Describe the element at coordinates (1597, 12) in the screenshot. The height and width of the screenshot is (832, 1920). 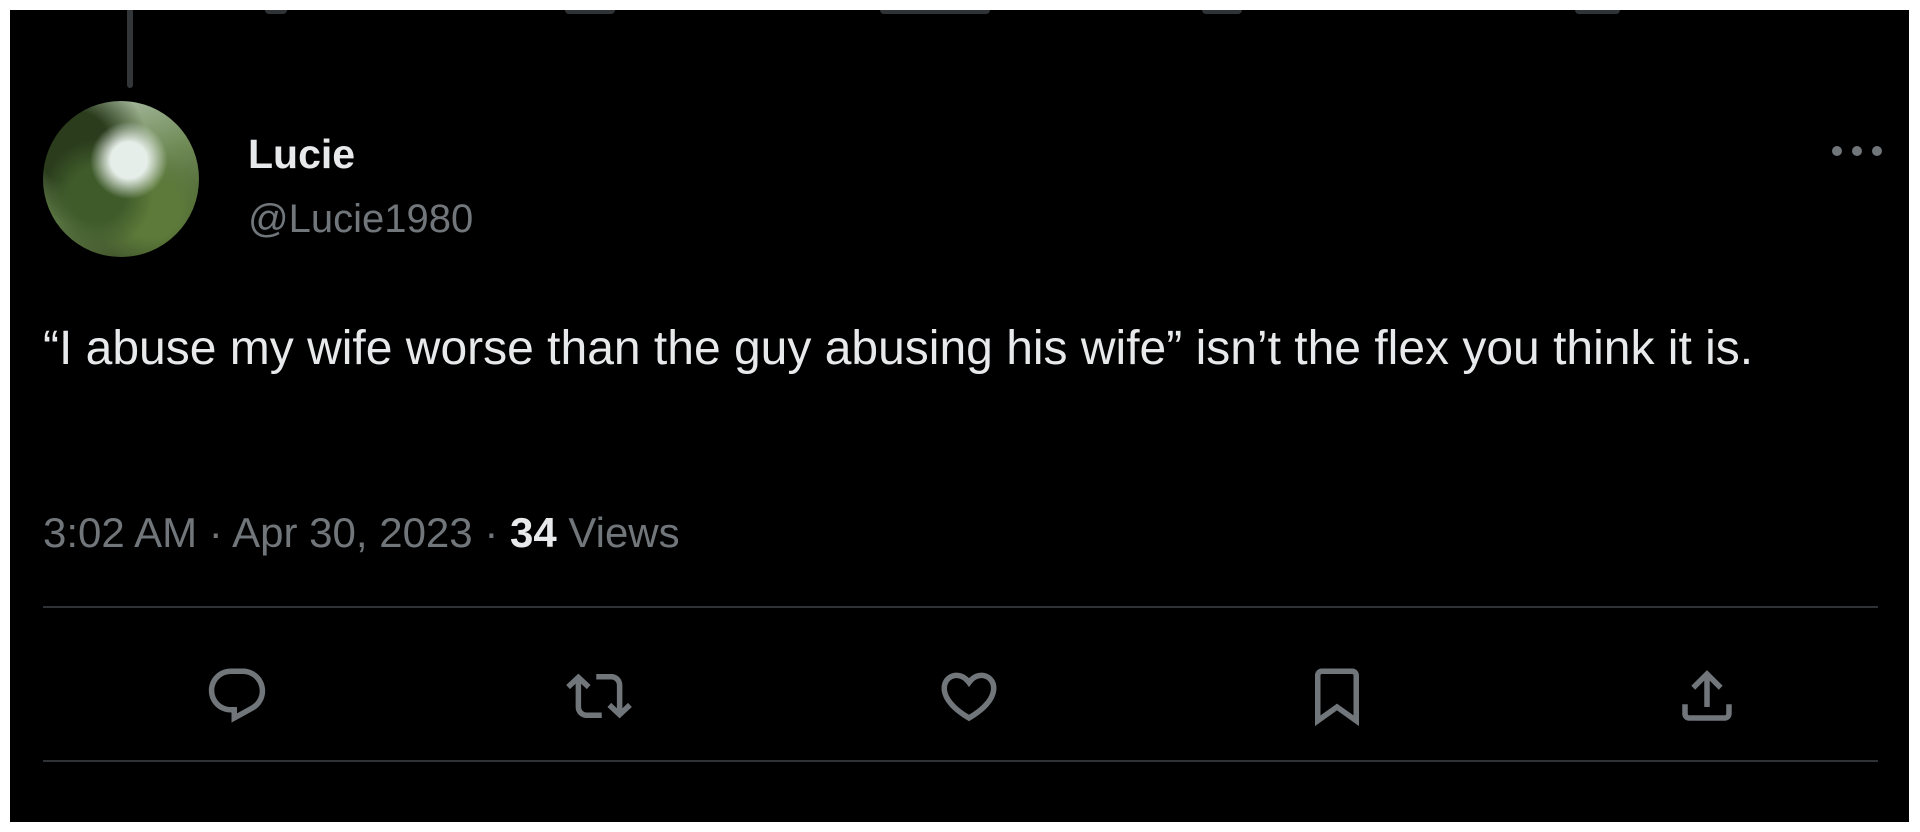
I see `previous-tweet-share-icon` at that location.